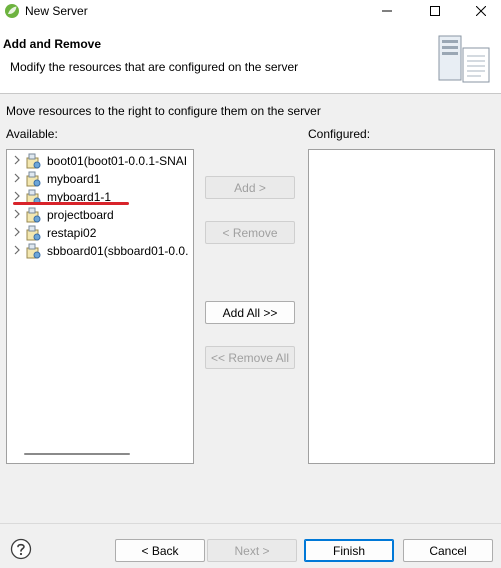 The width and height of the screenshot is (501, 568). I want to click on tree-item: boot01(boot01-0.0.1-SNAI, so click(100, 161).